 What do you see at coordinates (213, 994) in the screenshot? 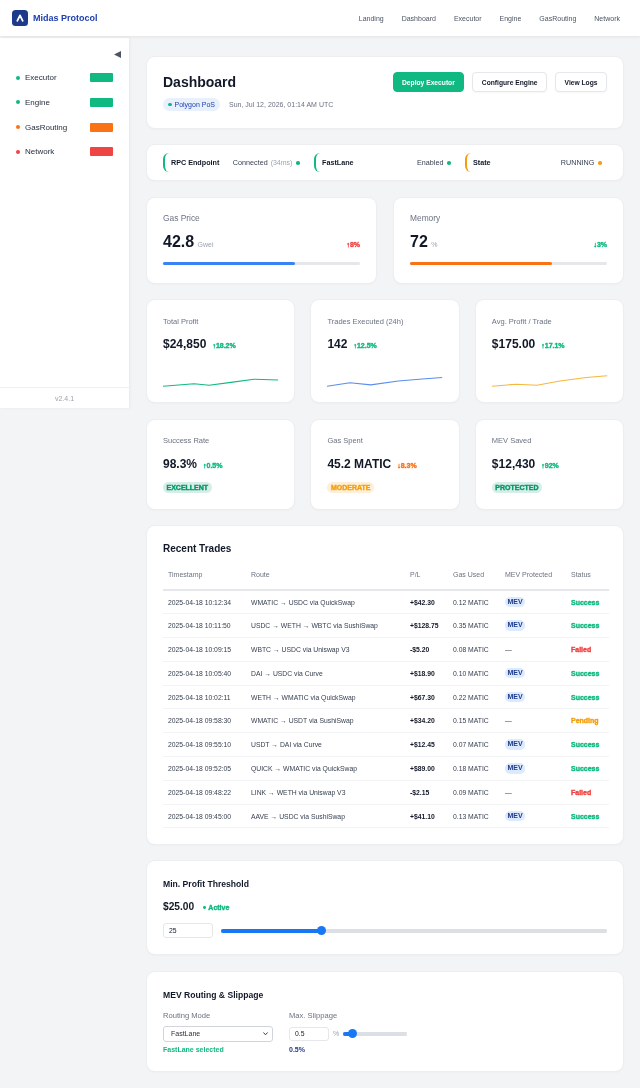
I see `section-title: MEV Routing & Slippage` at bounding box center [213, 994].